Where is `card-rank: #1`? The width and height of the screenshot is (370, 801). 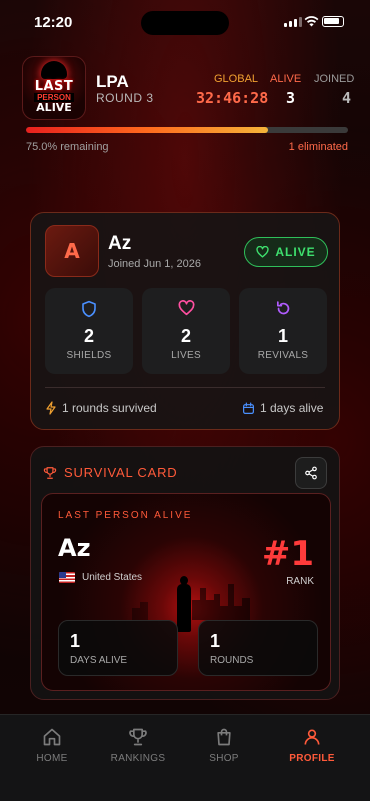
card-rank: #1 is located at coordinates (287, 554).